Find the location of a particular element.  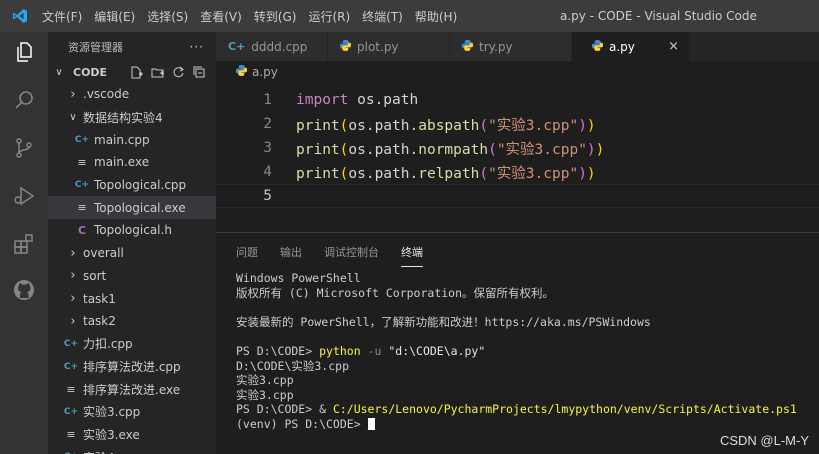

tree-item: C+ 力扣.cpp is located at coordinates (132, 344).